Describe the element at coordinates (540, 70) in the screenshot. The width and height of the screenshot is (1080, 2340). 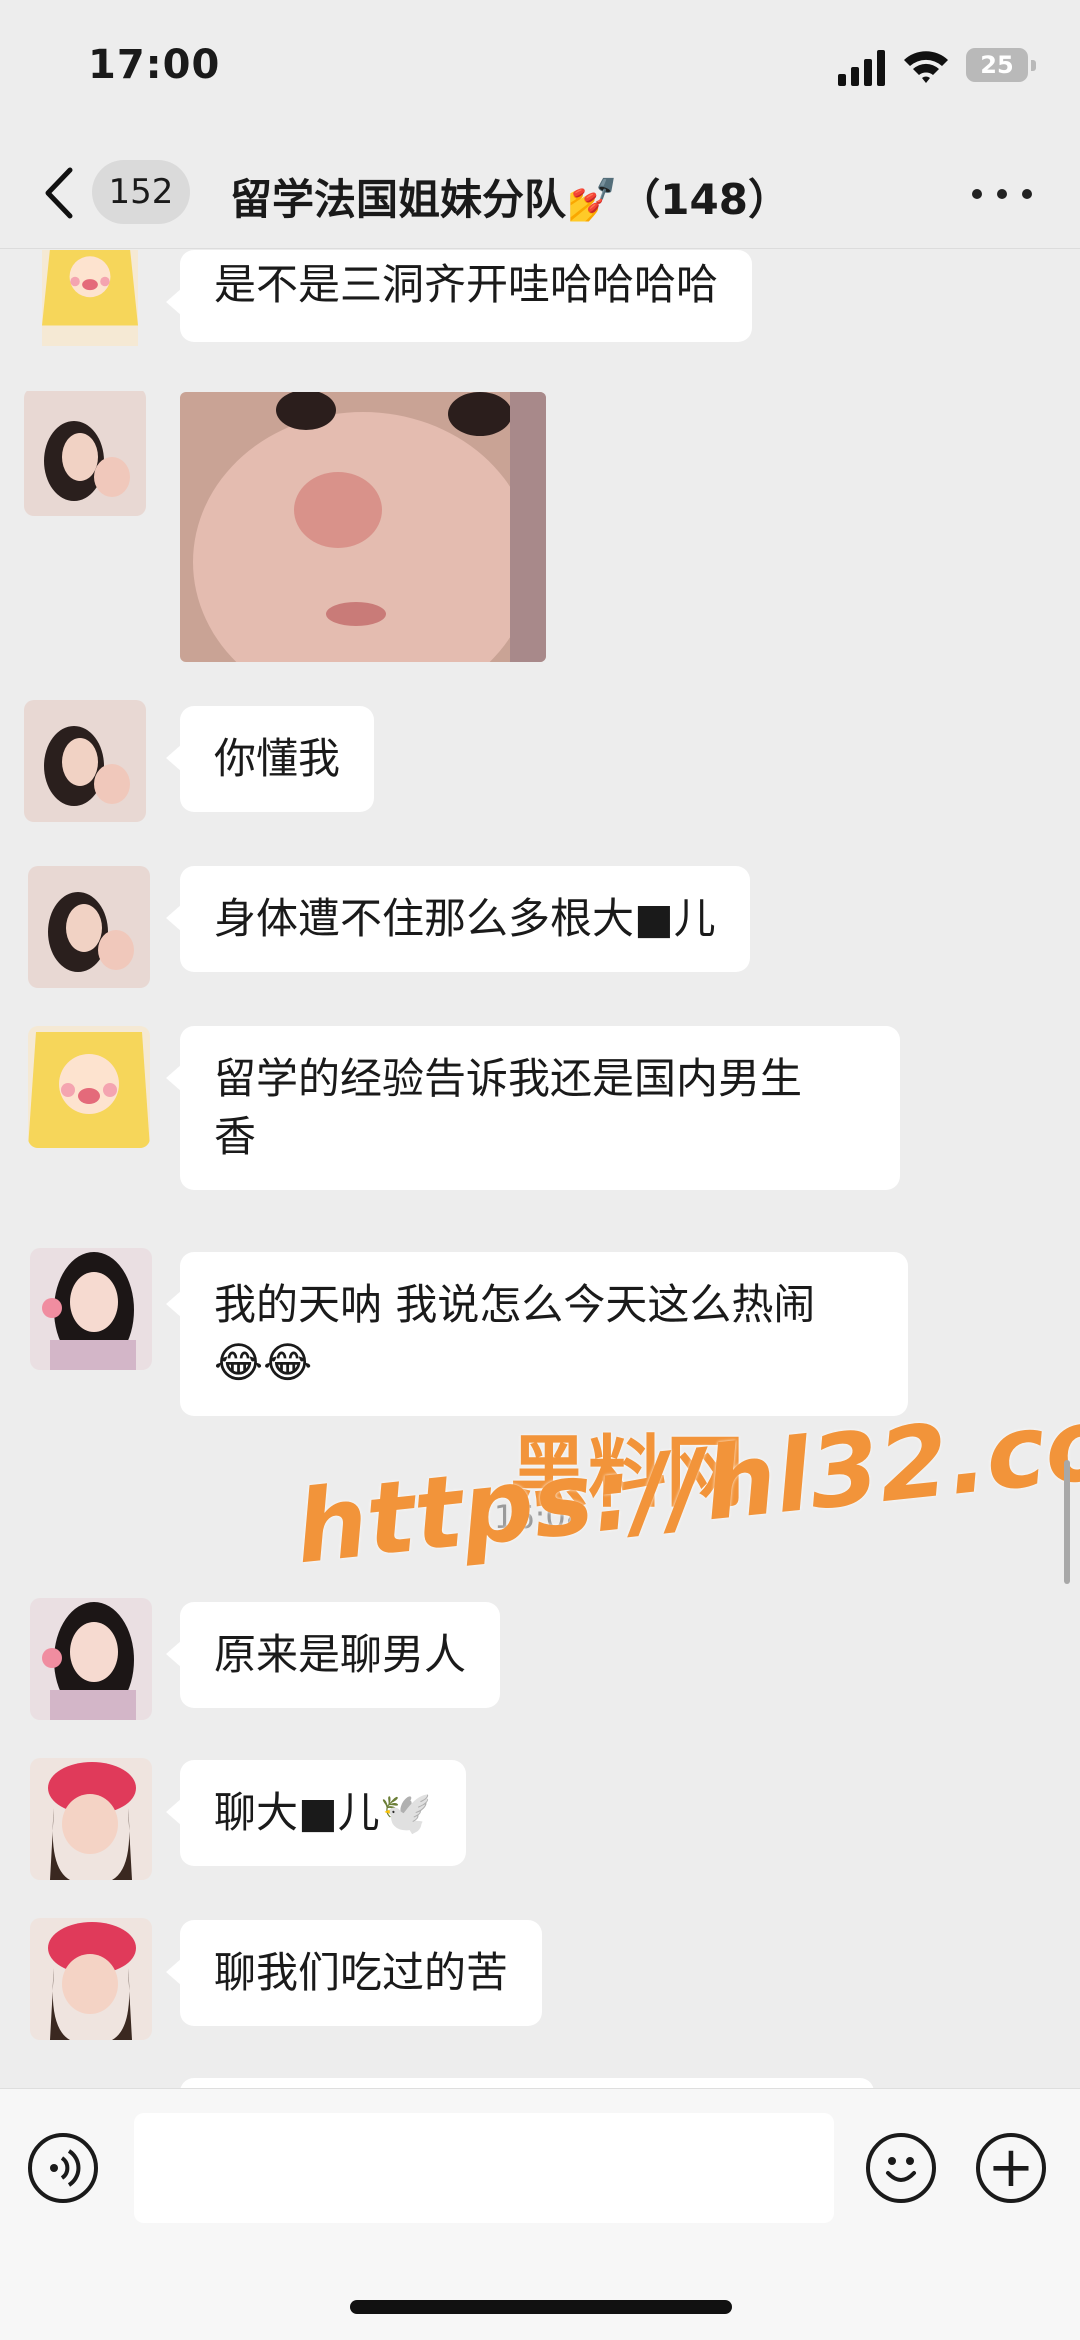
I see `status-bar: 17:00 25` at that location.